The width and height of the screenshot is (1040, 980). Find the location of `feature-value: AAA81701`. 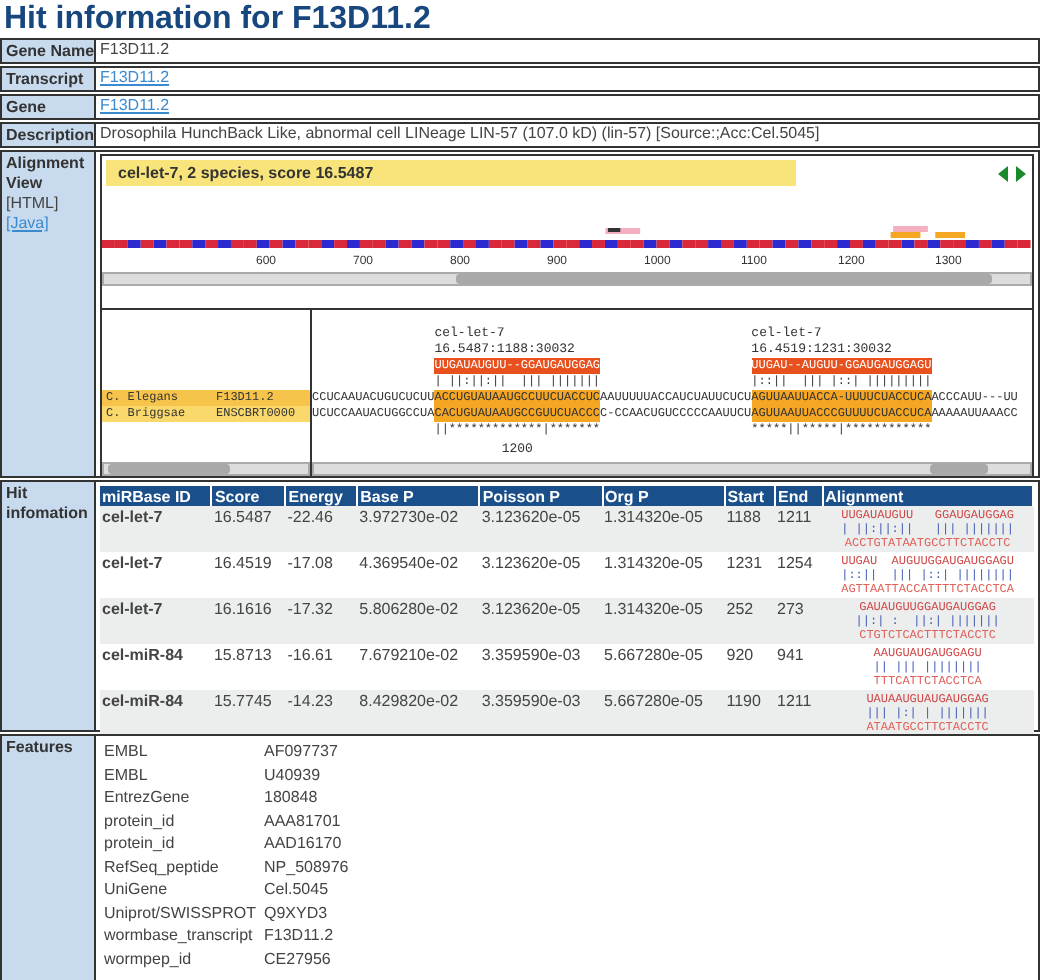

feature-value: AAA81701 is located at coordinates (303, 820).